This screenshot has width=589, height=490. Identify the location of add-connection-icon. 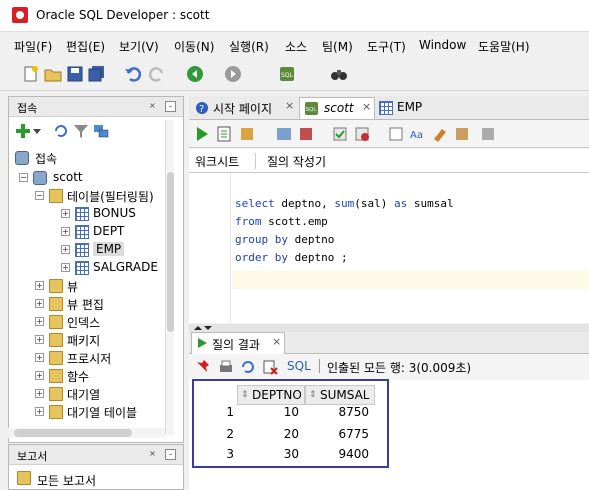
(23, 131).